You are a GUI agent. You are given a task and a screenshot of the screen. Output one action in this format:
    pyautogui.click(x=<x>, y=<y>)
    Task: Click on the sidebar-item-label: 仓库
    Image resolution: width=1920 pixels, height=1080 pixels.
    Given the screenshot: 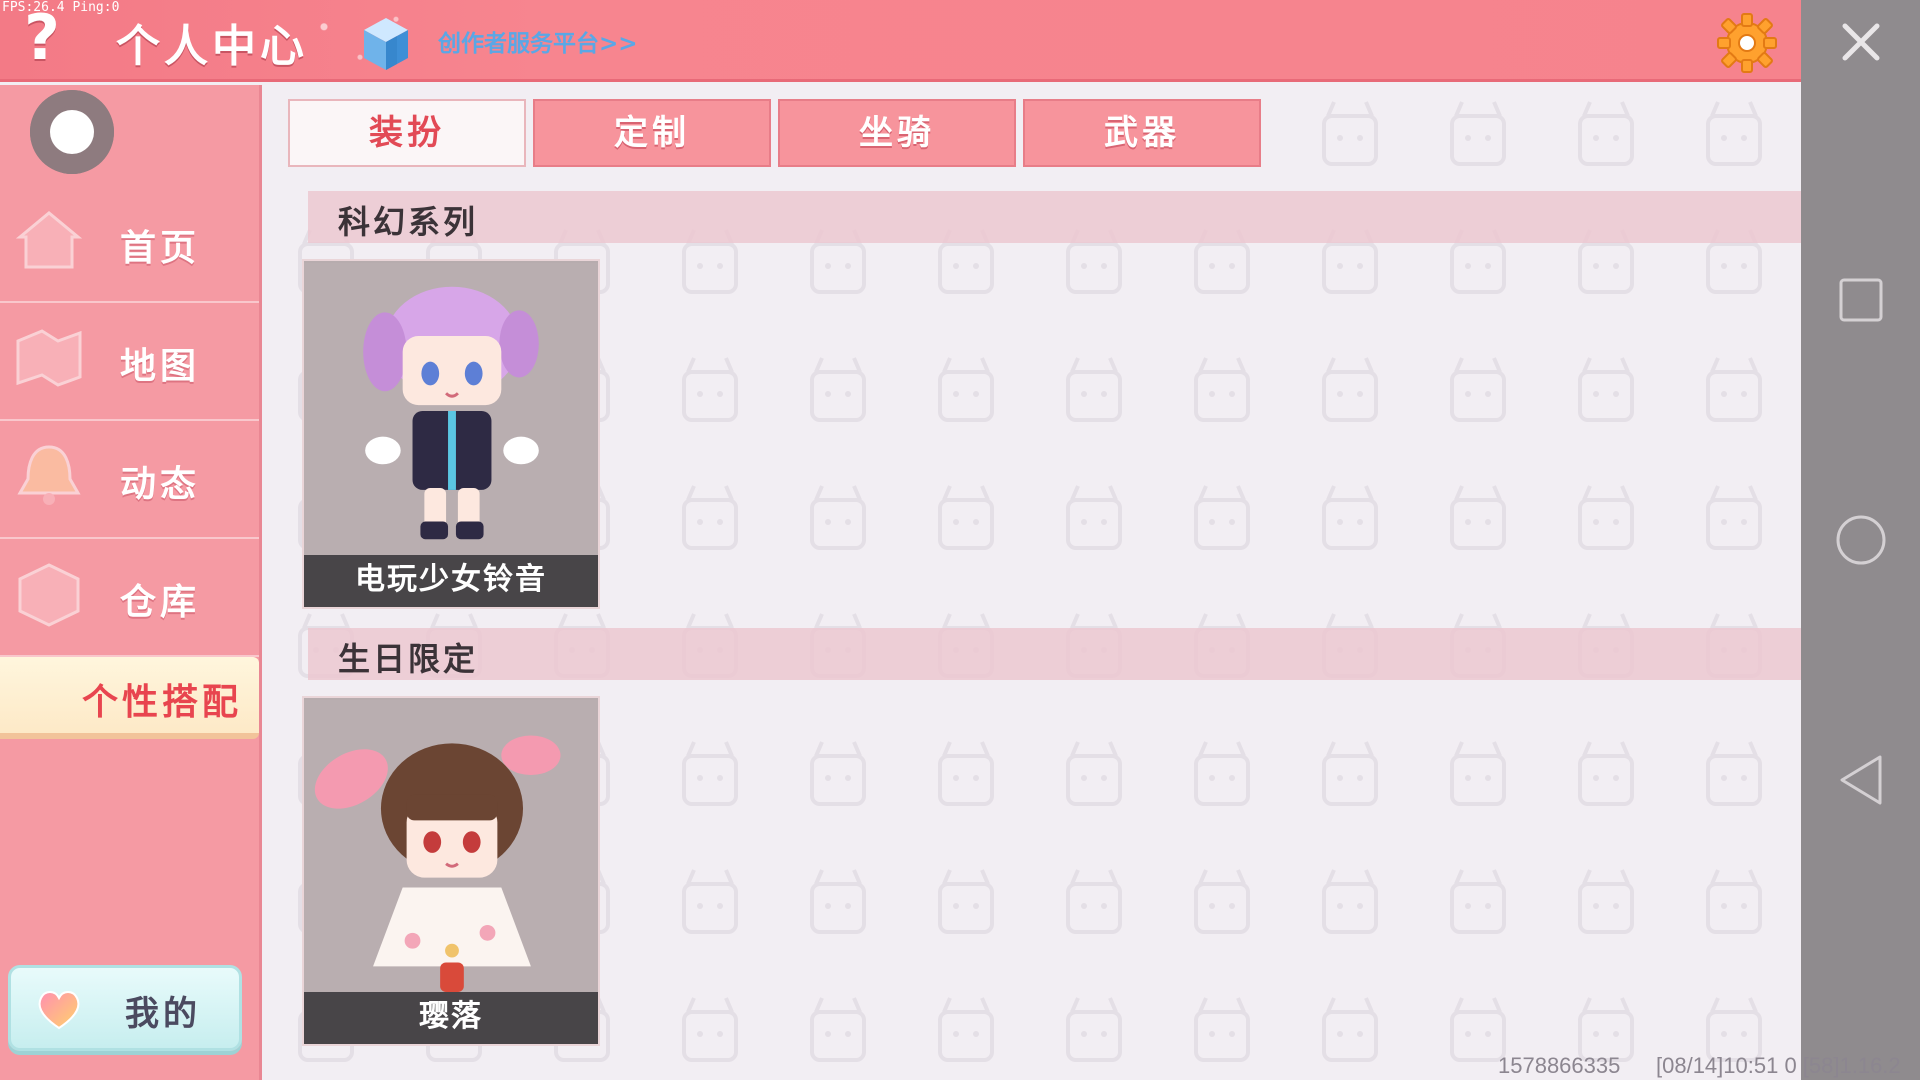 What is the action you would take?
    pyautogui.click(x=160, y=602)
    